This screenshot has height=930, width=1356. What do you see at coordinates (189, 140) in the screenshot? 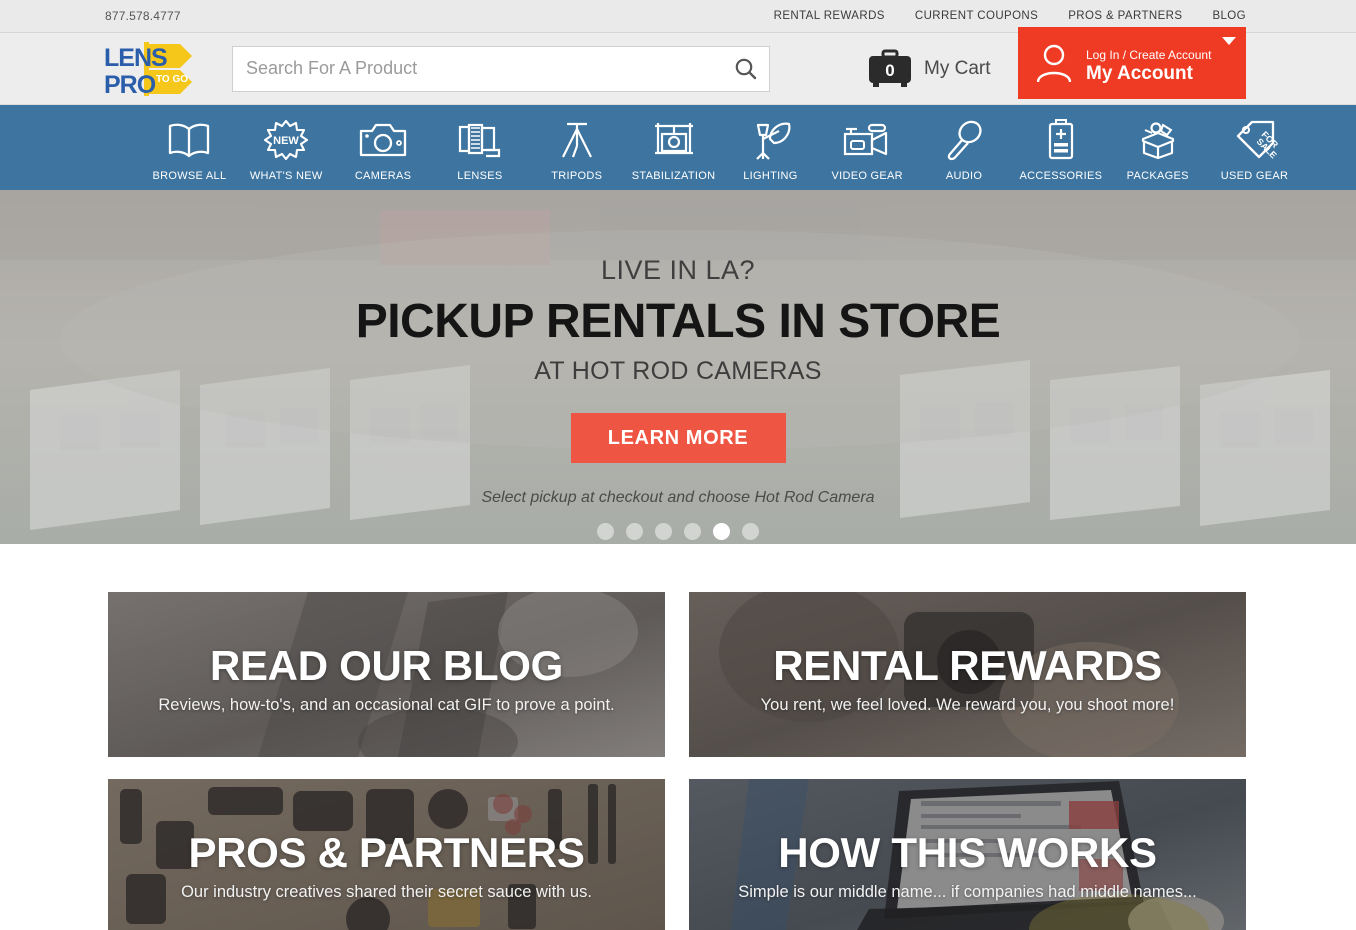
I see `open-book-icon` at bounding box center [189, 140].